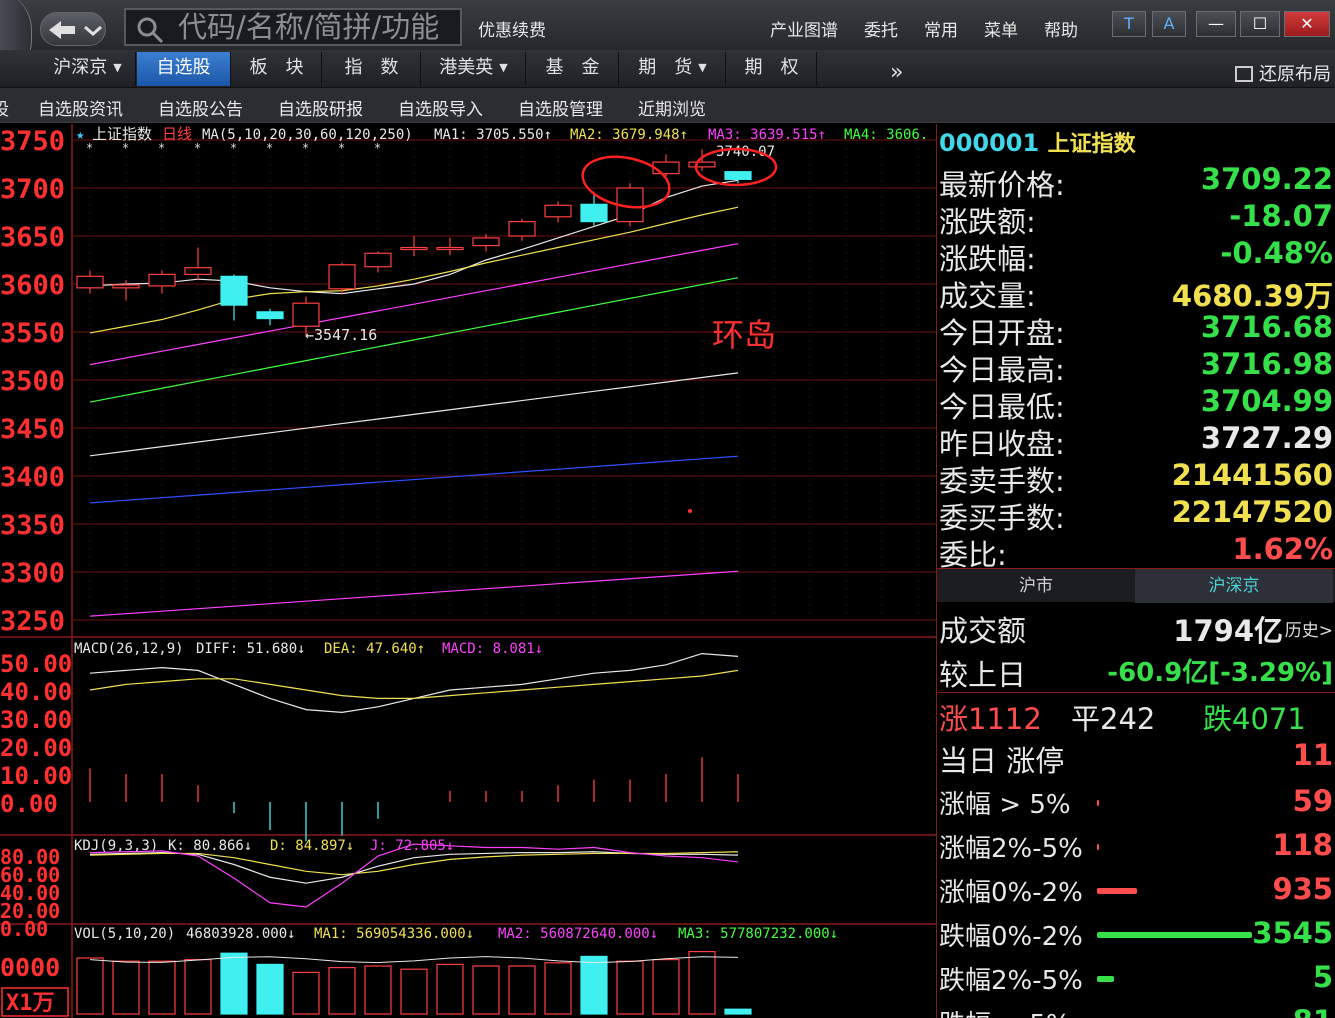 The height and width of the screenshot is (1018, 1335). I want to click on quote-row: 涨跌额: -18.07, so click(1136, 219).